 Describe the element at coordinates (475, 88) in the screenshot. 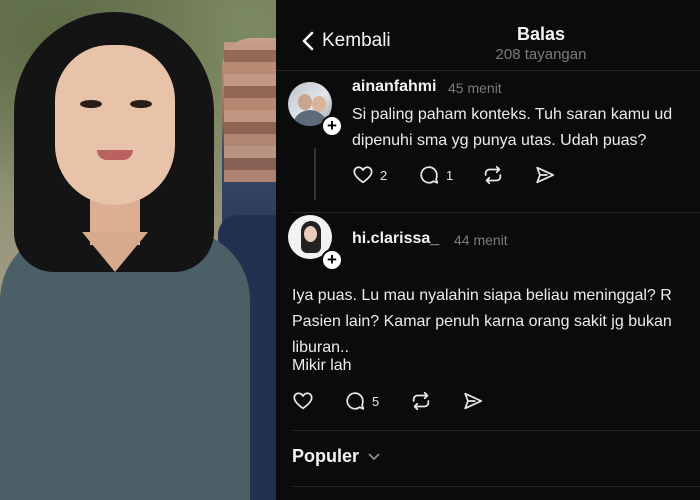

I see `timestamp: 45 menit` at that location.